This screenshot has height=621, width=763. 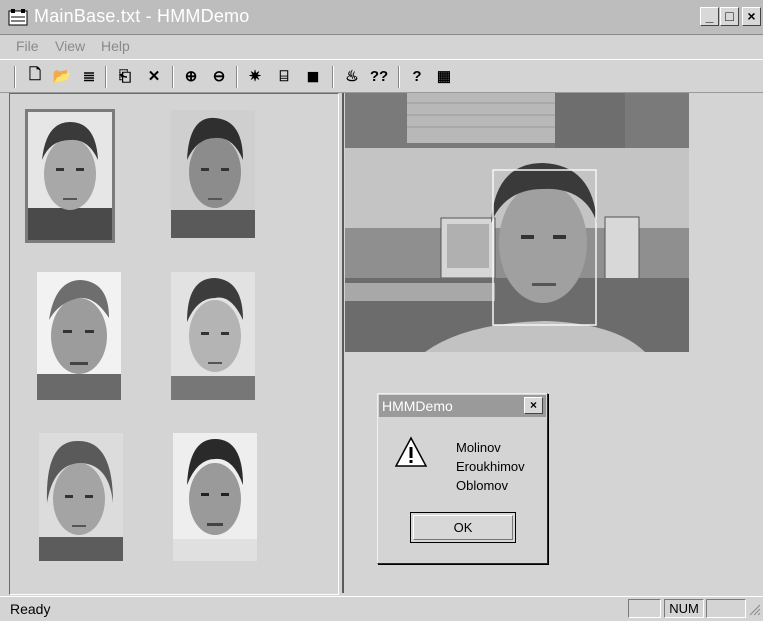 I want to click on window-title: MainBase.txt - HMMDemo, so click(x=142, y=16).